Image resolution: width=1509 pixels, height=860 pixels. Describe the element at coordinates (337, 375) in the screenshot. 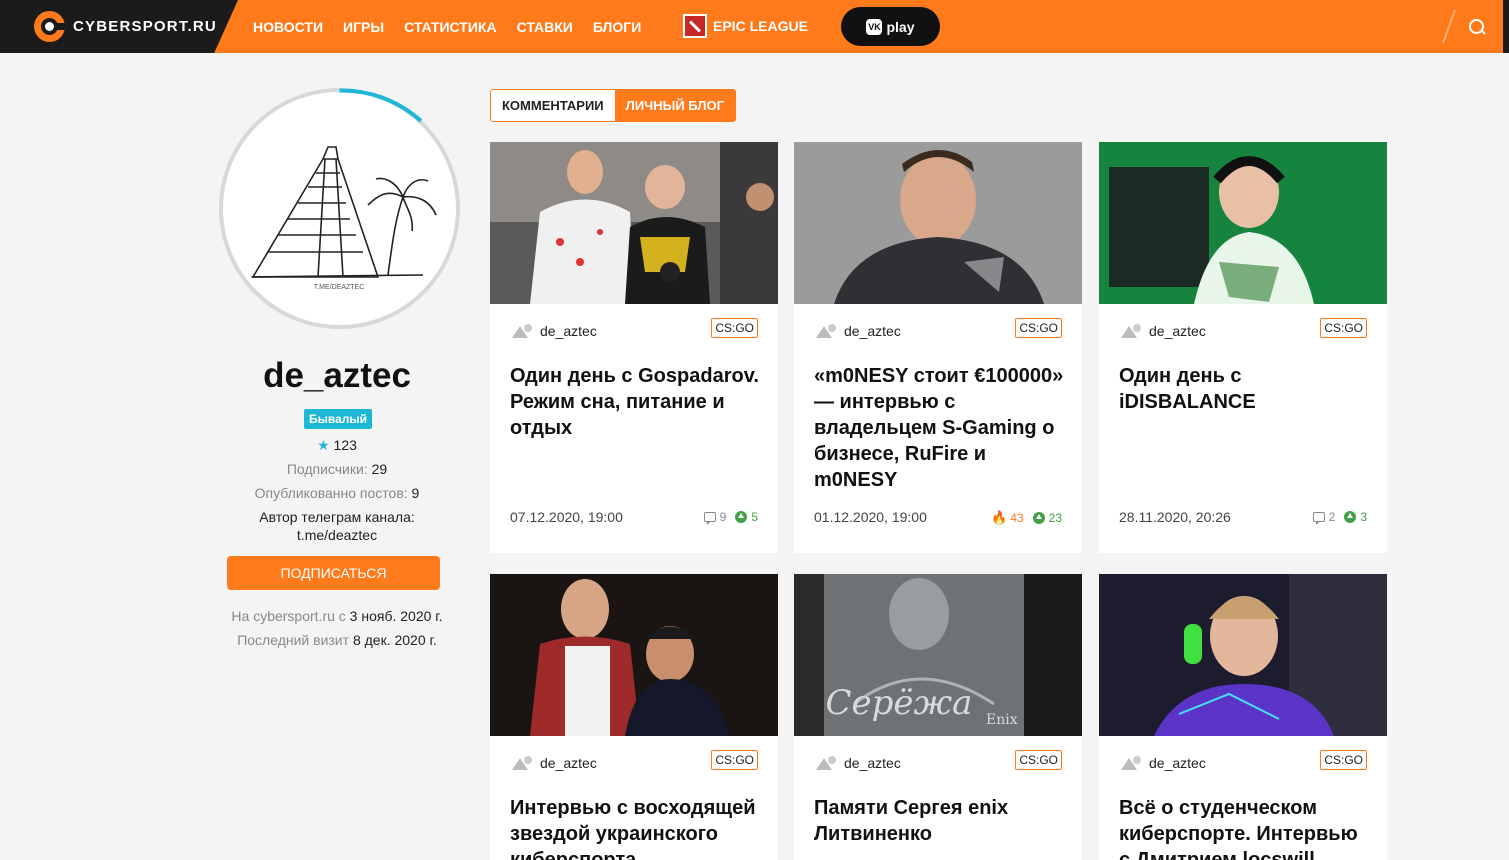

I see `profile-username: de_aztec` at that location.